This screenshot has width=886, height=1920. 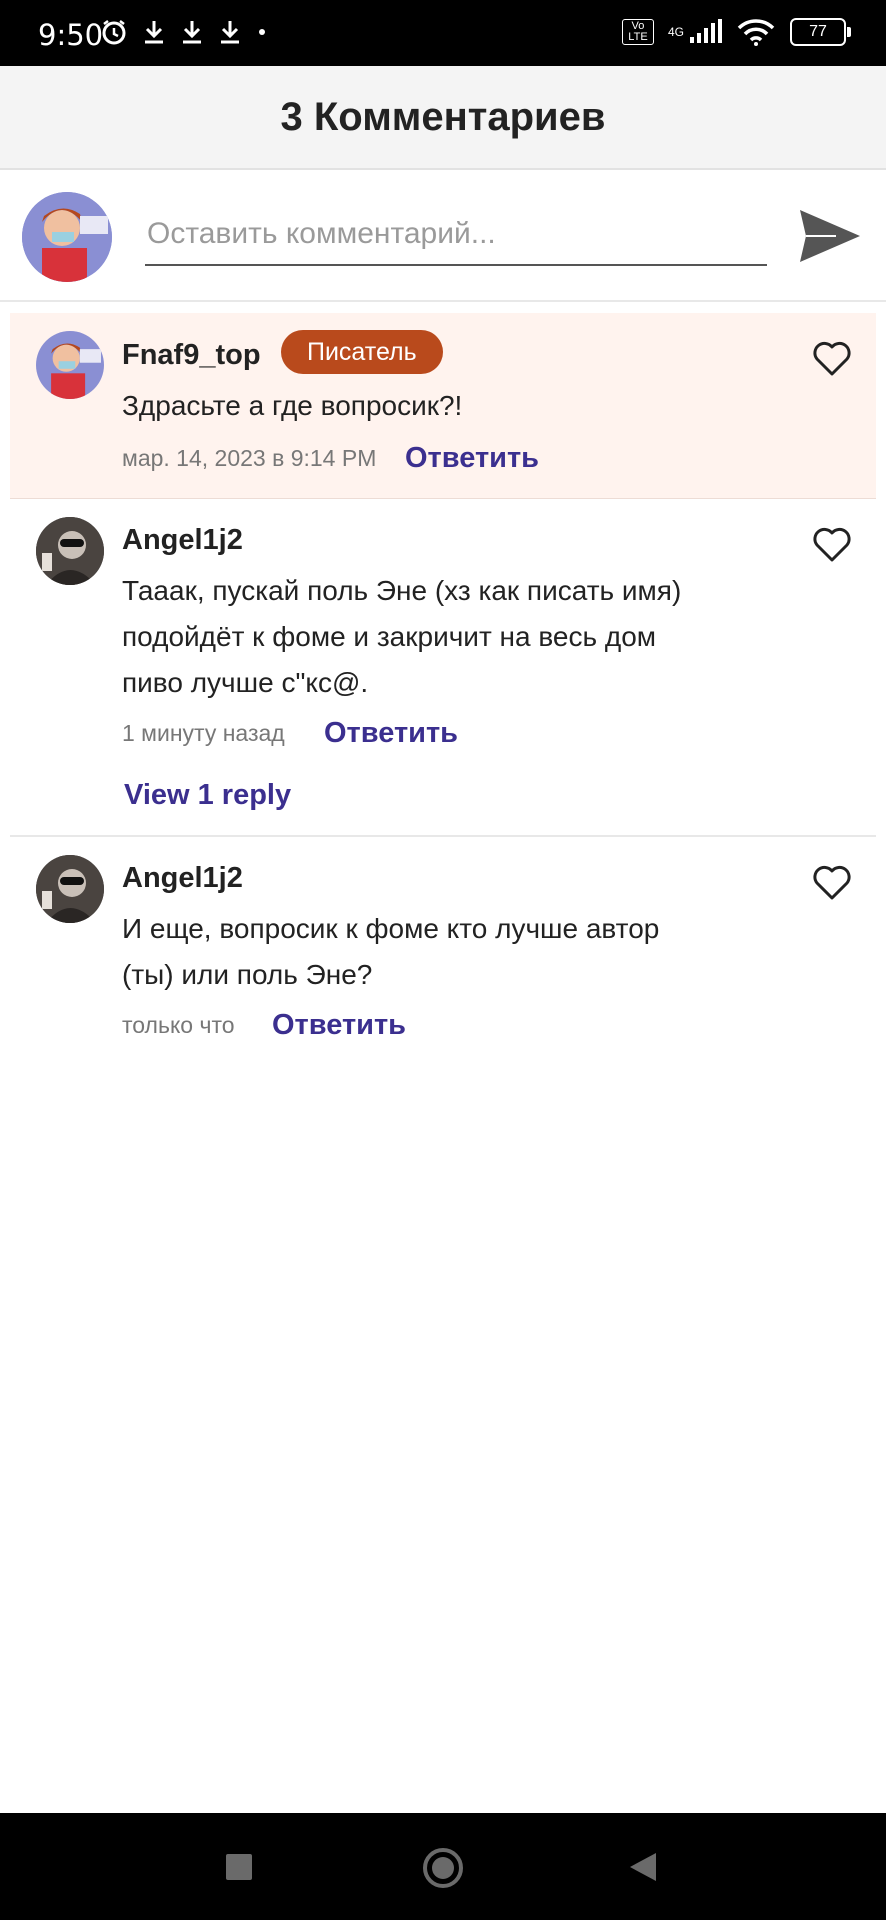 I want to click on writer-badge: Писатель, so click(x=362, y=352).